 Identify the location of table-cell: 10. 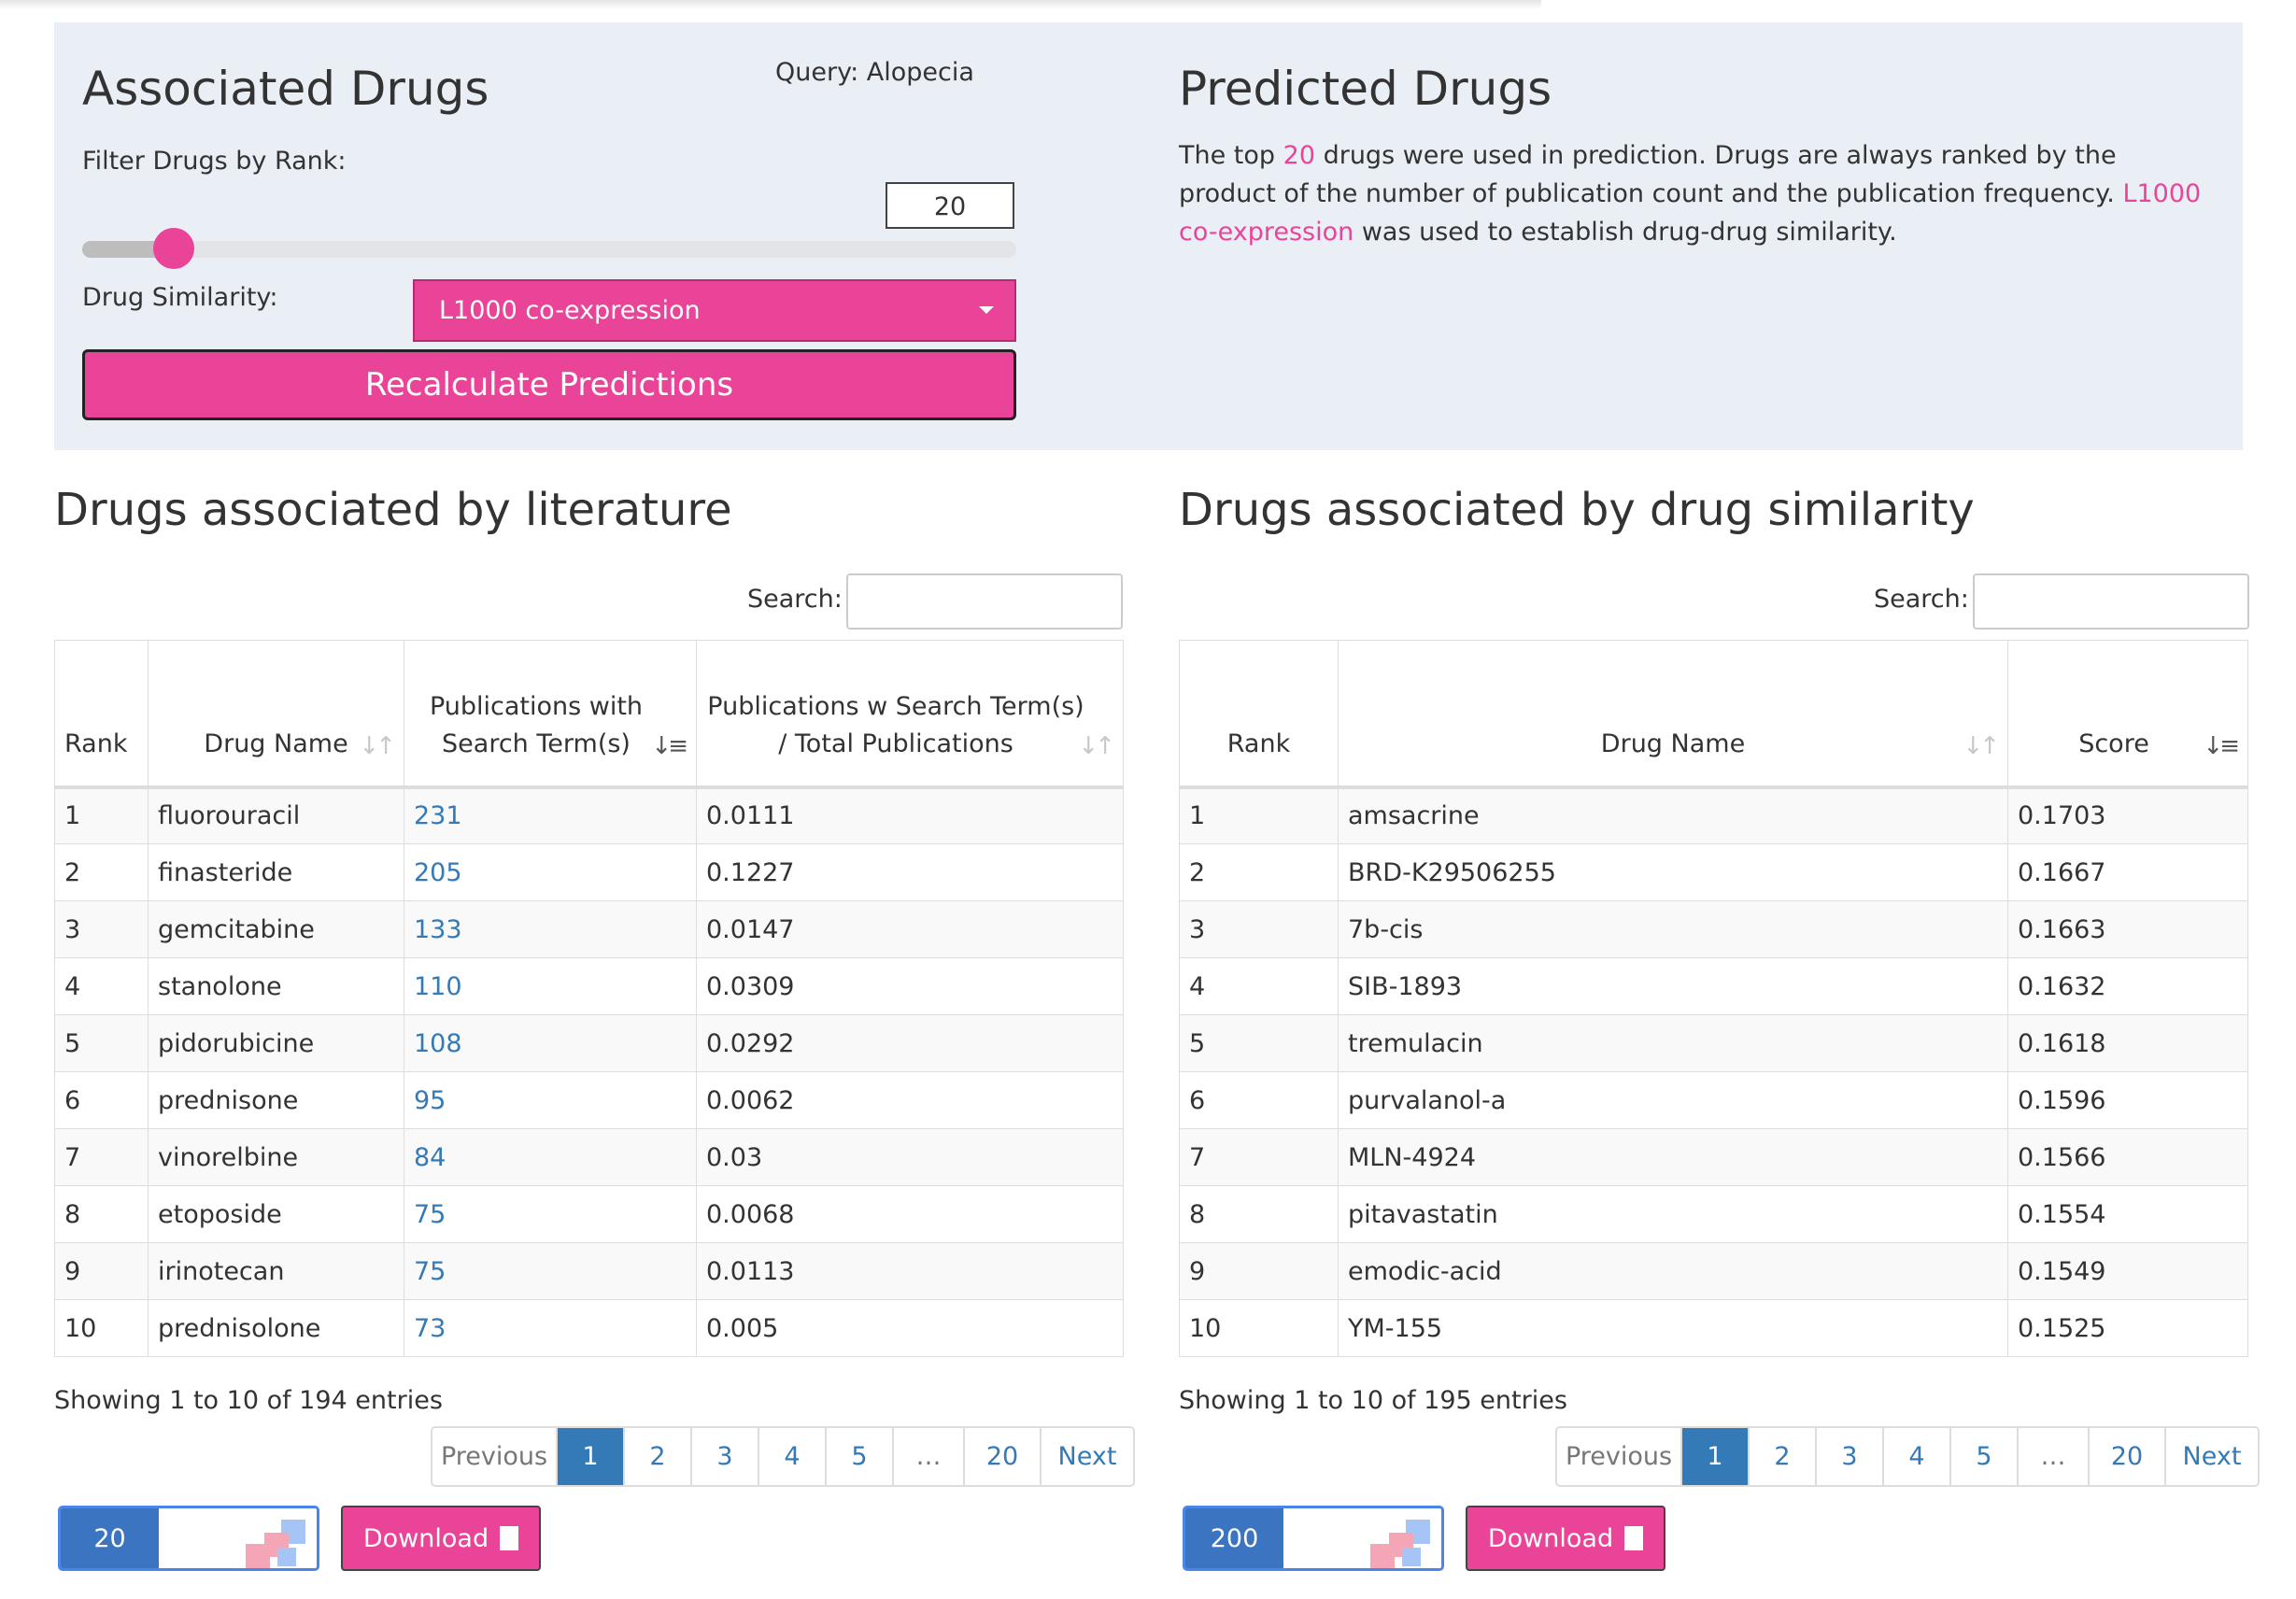
(102, 1328).